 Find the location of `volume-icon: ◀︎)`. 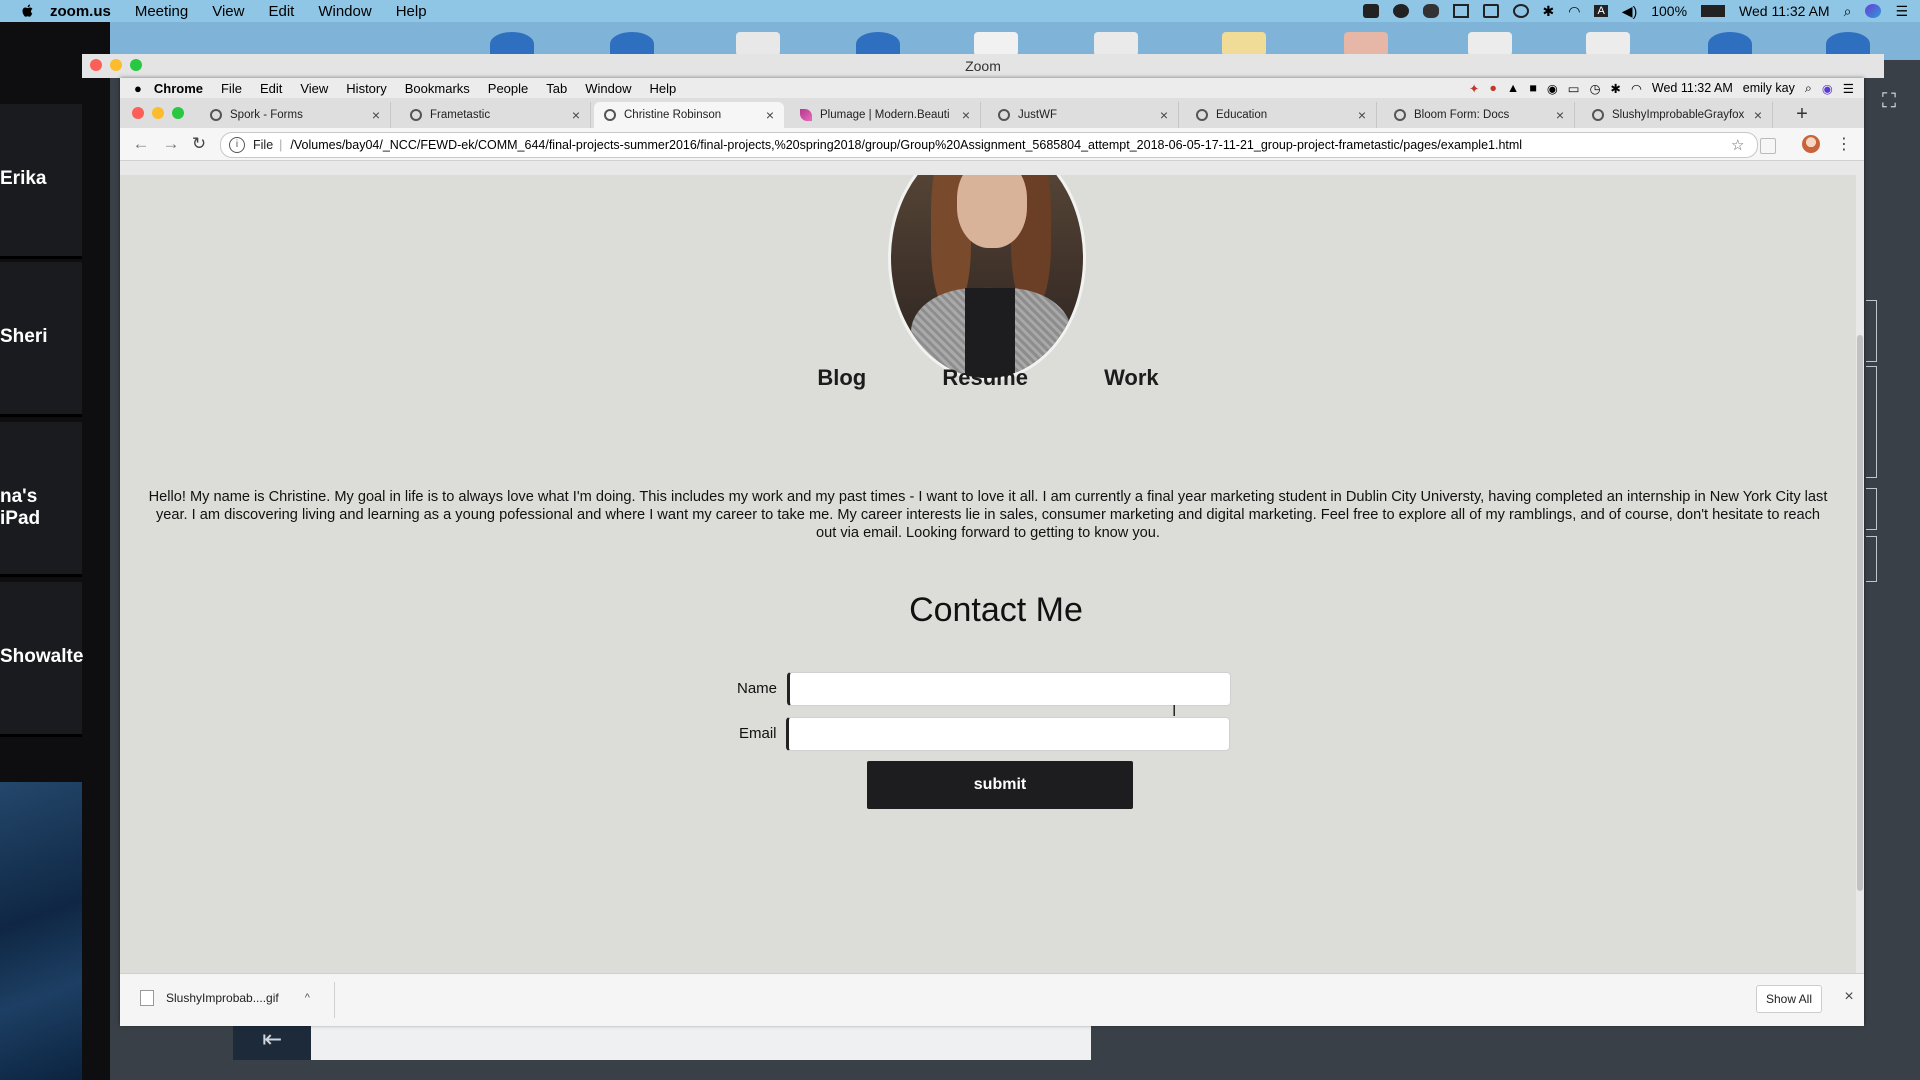

volume-icon: ◀︎) is located at coordinates (1629, 11).